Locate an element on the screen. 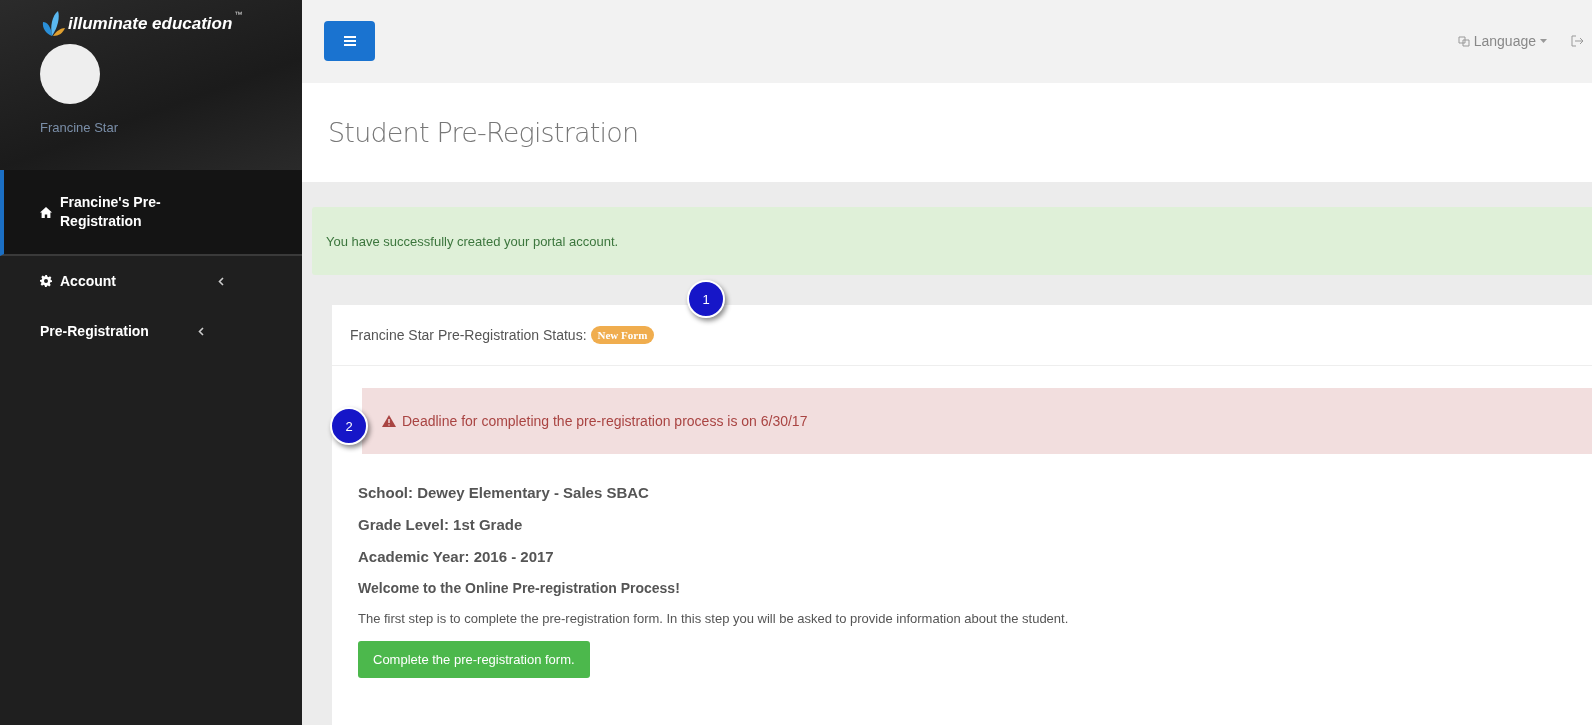 The height and width of the screenshot is (725, 1592). home-icon is located at coordinates (46, 212).